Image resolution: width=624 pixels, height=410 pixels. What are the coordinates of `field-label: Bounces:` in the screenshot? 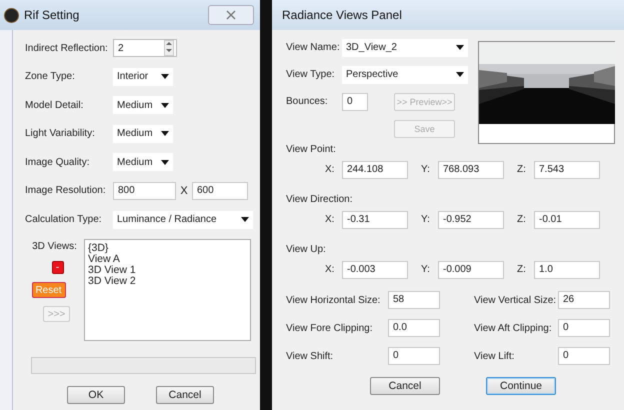 It's located at (307, 101).